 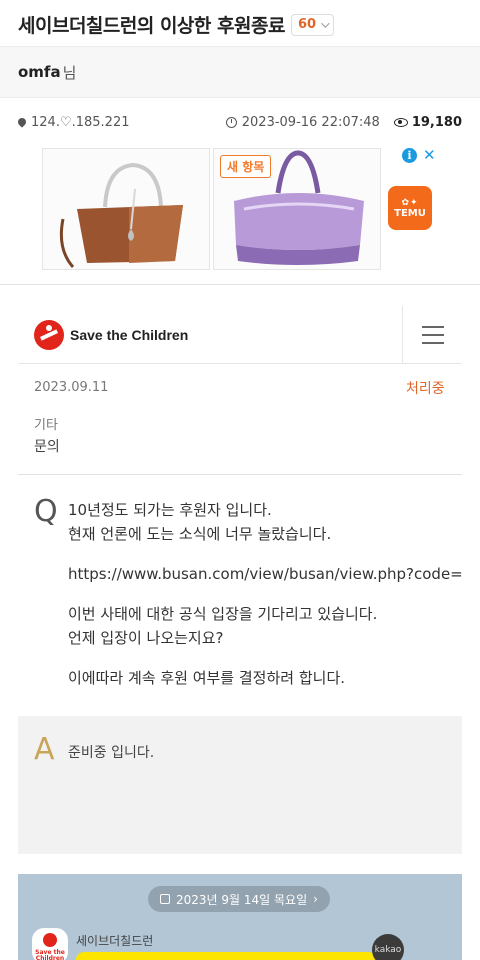 What do you see at coordinates (151, 26) in the screenshot?
I see `post-title: 세이브더칠드런의 이상한 후원종료` at bounding box center [151, 26].